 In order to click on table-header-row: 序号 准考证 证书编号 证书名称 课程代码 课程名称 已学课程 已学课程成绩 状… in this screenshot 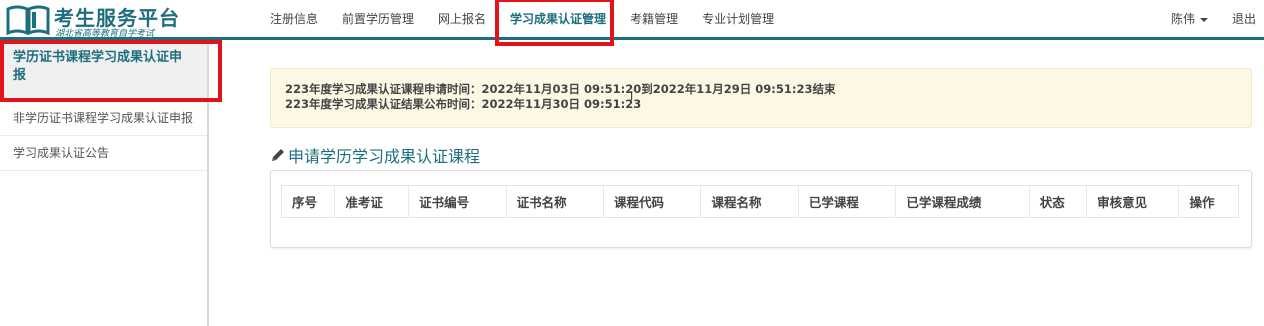, I will do `click(759, 201)`.